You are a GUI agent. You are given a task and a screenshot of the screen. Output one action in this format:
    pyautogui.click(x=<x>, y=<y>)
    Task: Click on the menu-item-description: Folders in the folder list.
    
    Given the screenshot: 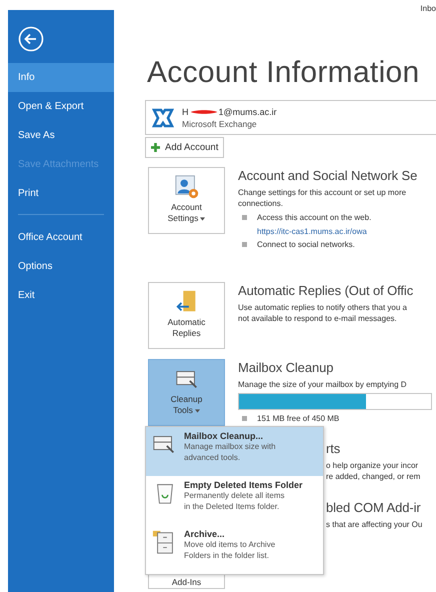 What is the action you would take?
    pyautogui.click(x=227, y=555)
    